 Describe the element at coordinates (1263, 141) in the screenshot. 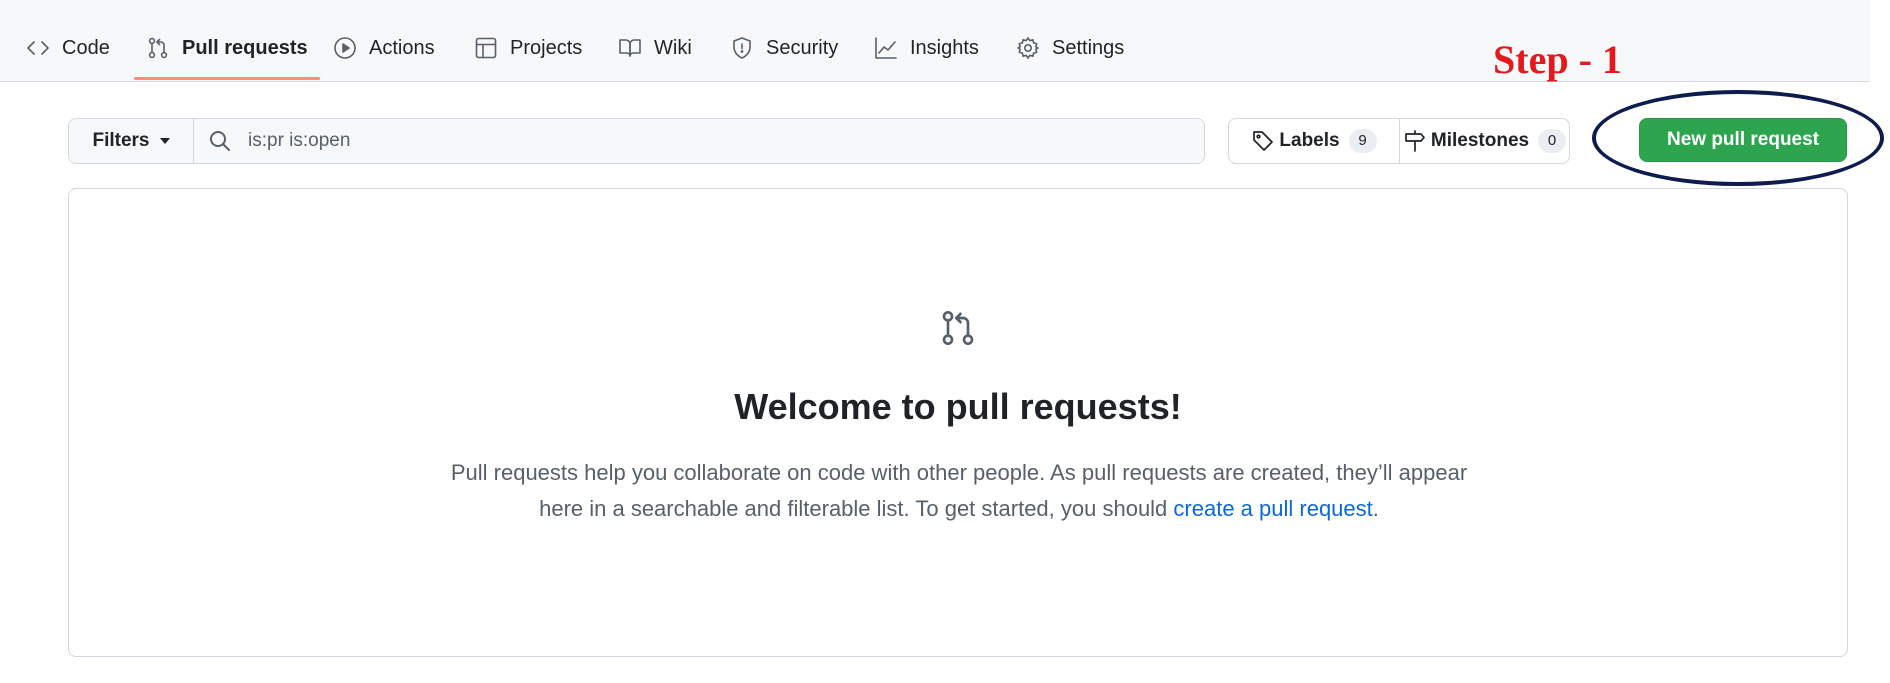

I see `tag-icon` at that location.